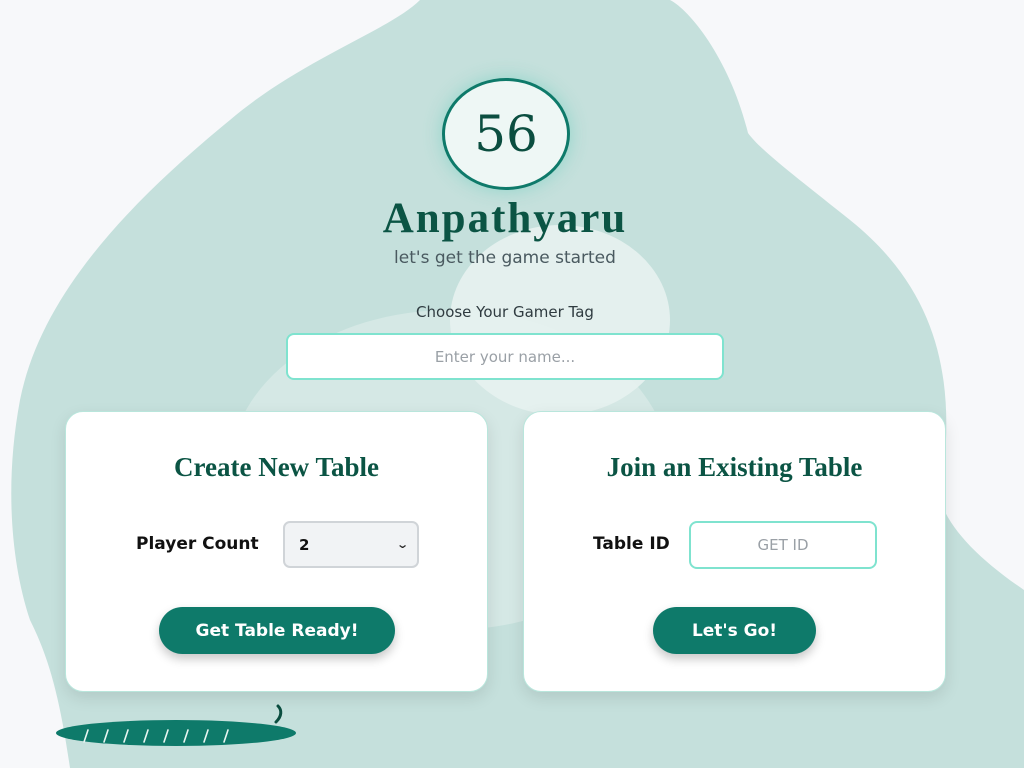 The height and width of the screenshot is (768, 1024). Describe the element at coordinates (351, 544) in the screenshot. I see `player-count-select: 2 ⌄` at that location.